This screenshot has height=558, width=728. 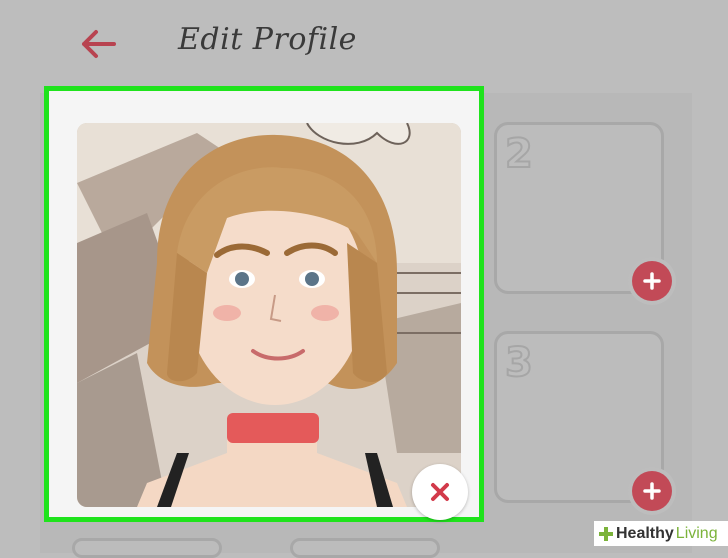 I want to click on back-button, so click(x=100, y=44).